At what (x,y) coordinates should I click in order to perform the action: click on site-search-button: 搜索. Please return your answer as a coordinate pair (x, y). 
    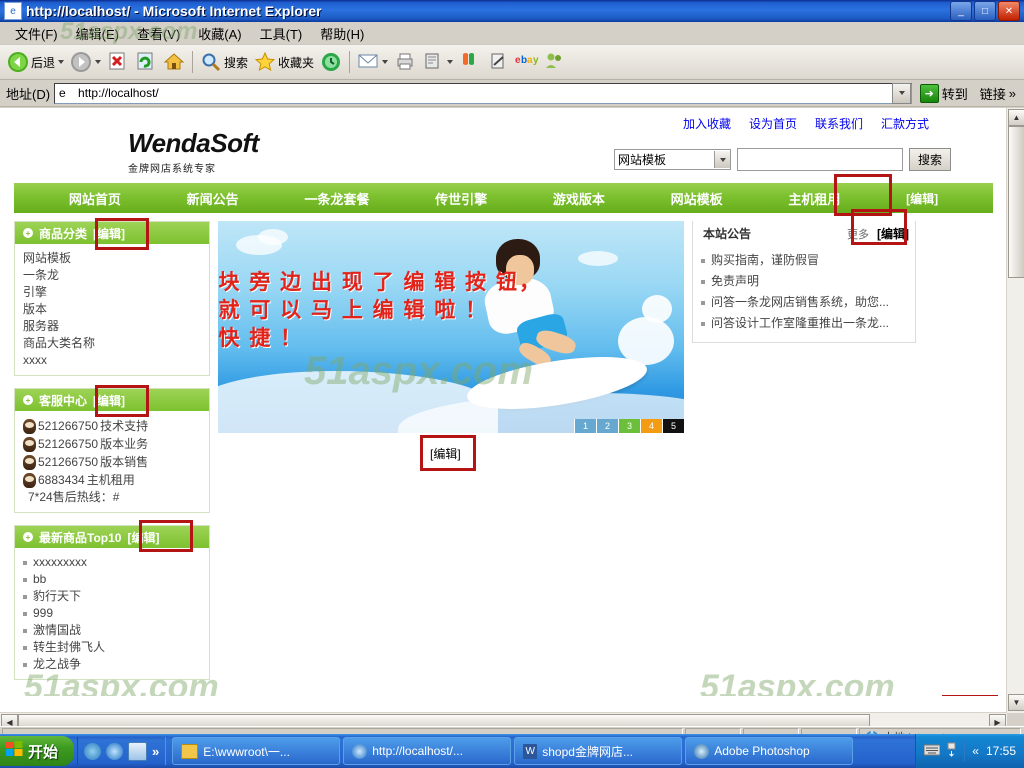
    Looking at the image, I should click on (929, 159).